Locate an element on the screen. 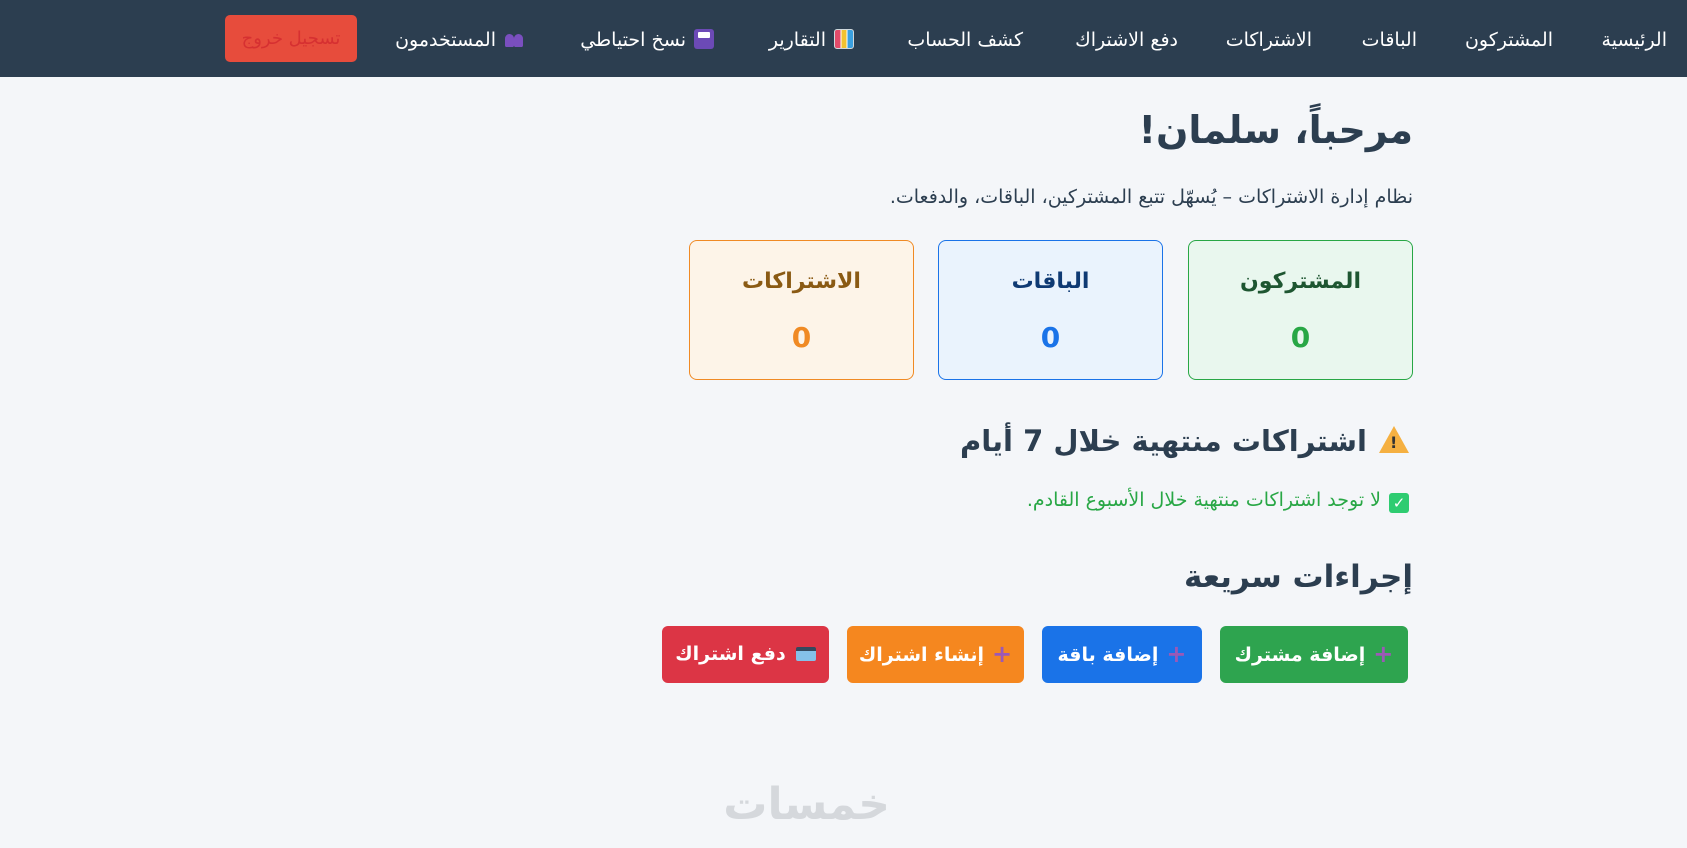  pay-subscription-button: دفع اشتراك is located at coordinates (745, 654).